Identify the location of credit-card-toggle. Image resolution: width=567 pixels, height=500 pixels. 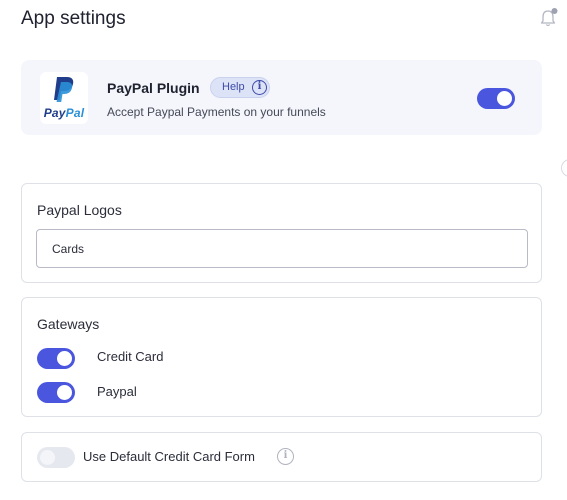
(56, 358).